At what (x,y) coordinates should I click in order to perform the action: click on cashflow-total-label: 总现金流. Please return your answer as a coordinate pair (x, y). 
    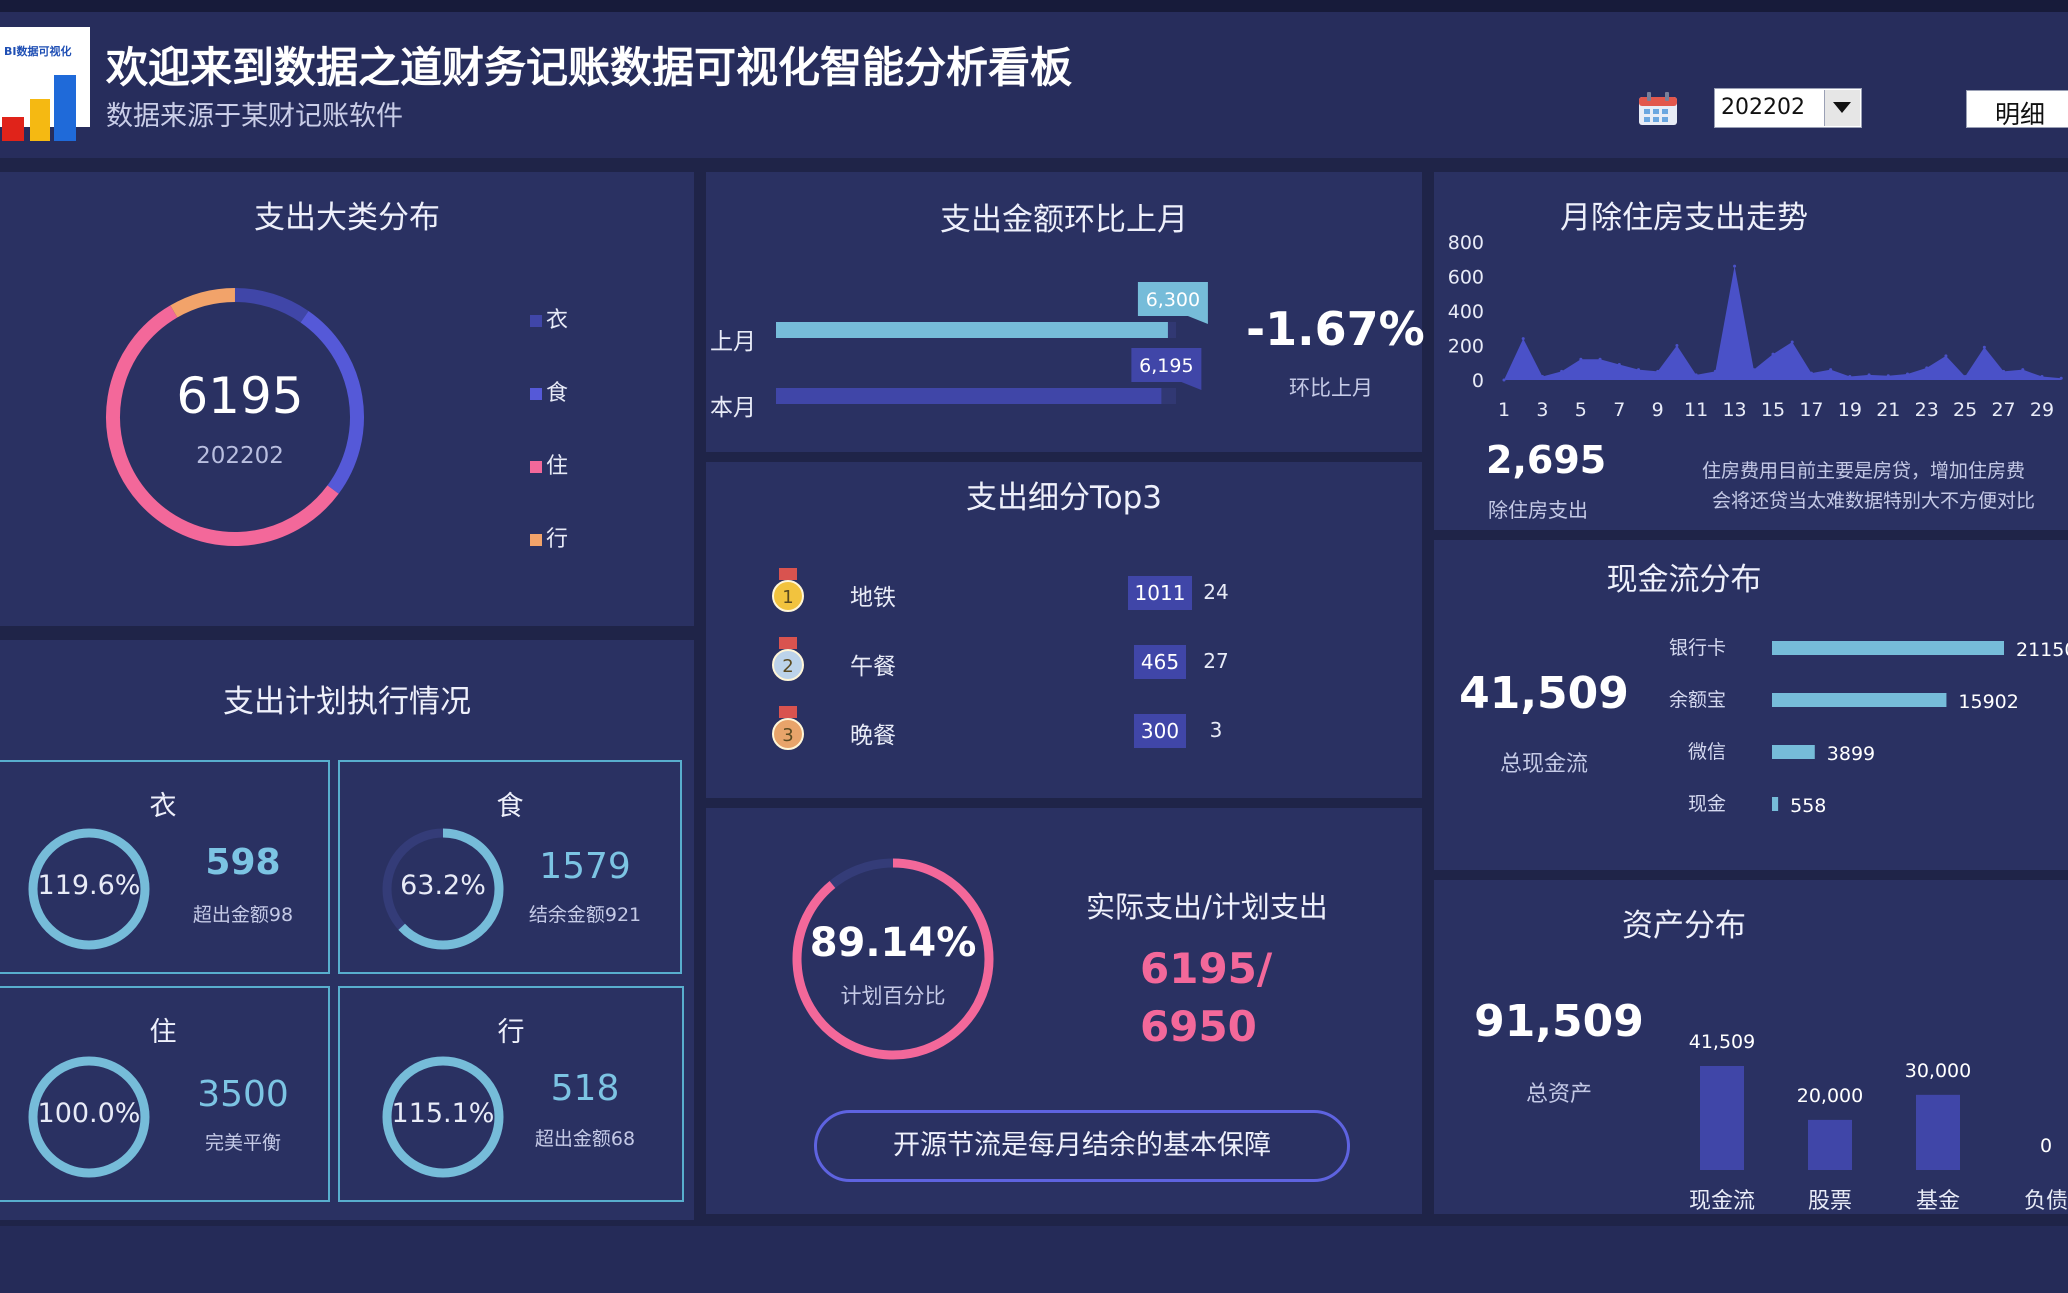
    Looking at the image, I should click on (1543, 764).